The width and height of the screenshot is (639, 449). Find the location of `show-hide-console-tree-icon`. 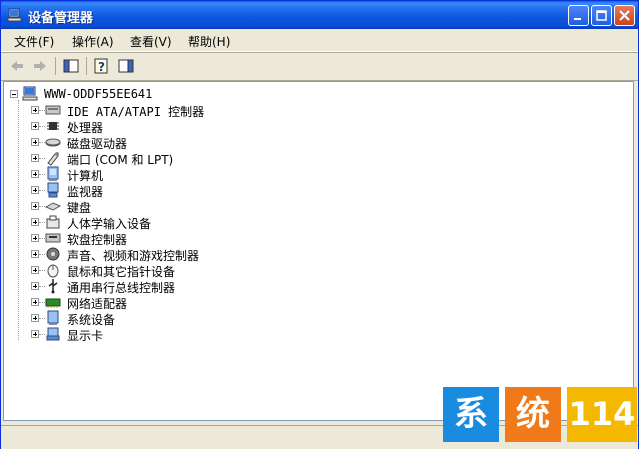

show-hide-console-tree-icon is located at coordinates (71, 66).